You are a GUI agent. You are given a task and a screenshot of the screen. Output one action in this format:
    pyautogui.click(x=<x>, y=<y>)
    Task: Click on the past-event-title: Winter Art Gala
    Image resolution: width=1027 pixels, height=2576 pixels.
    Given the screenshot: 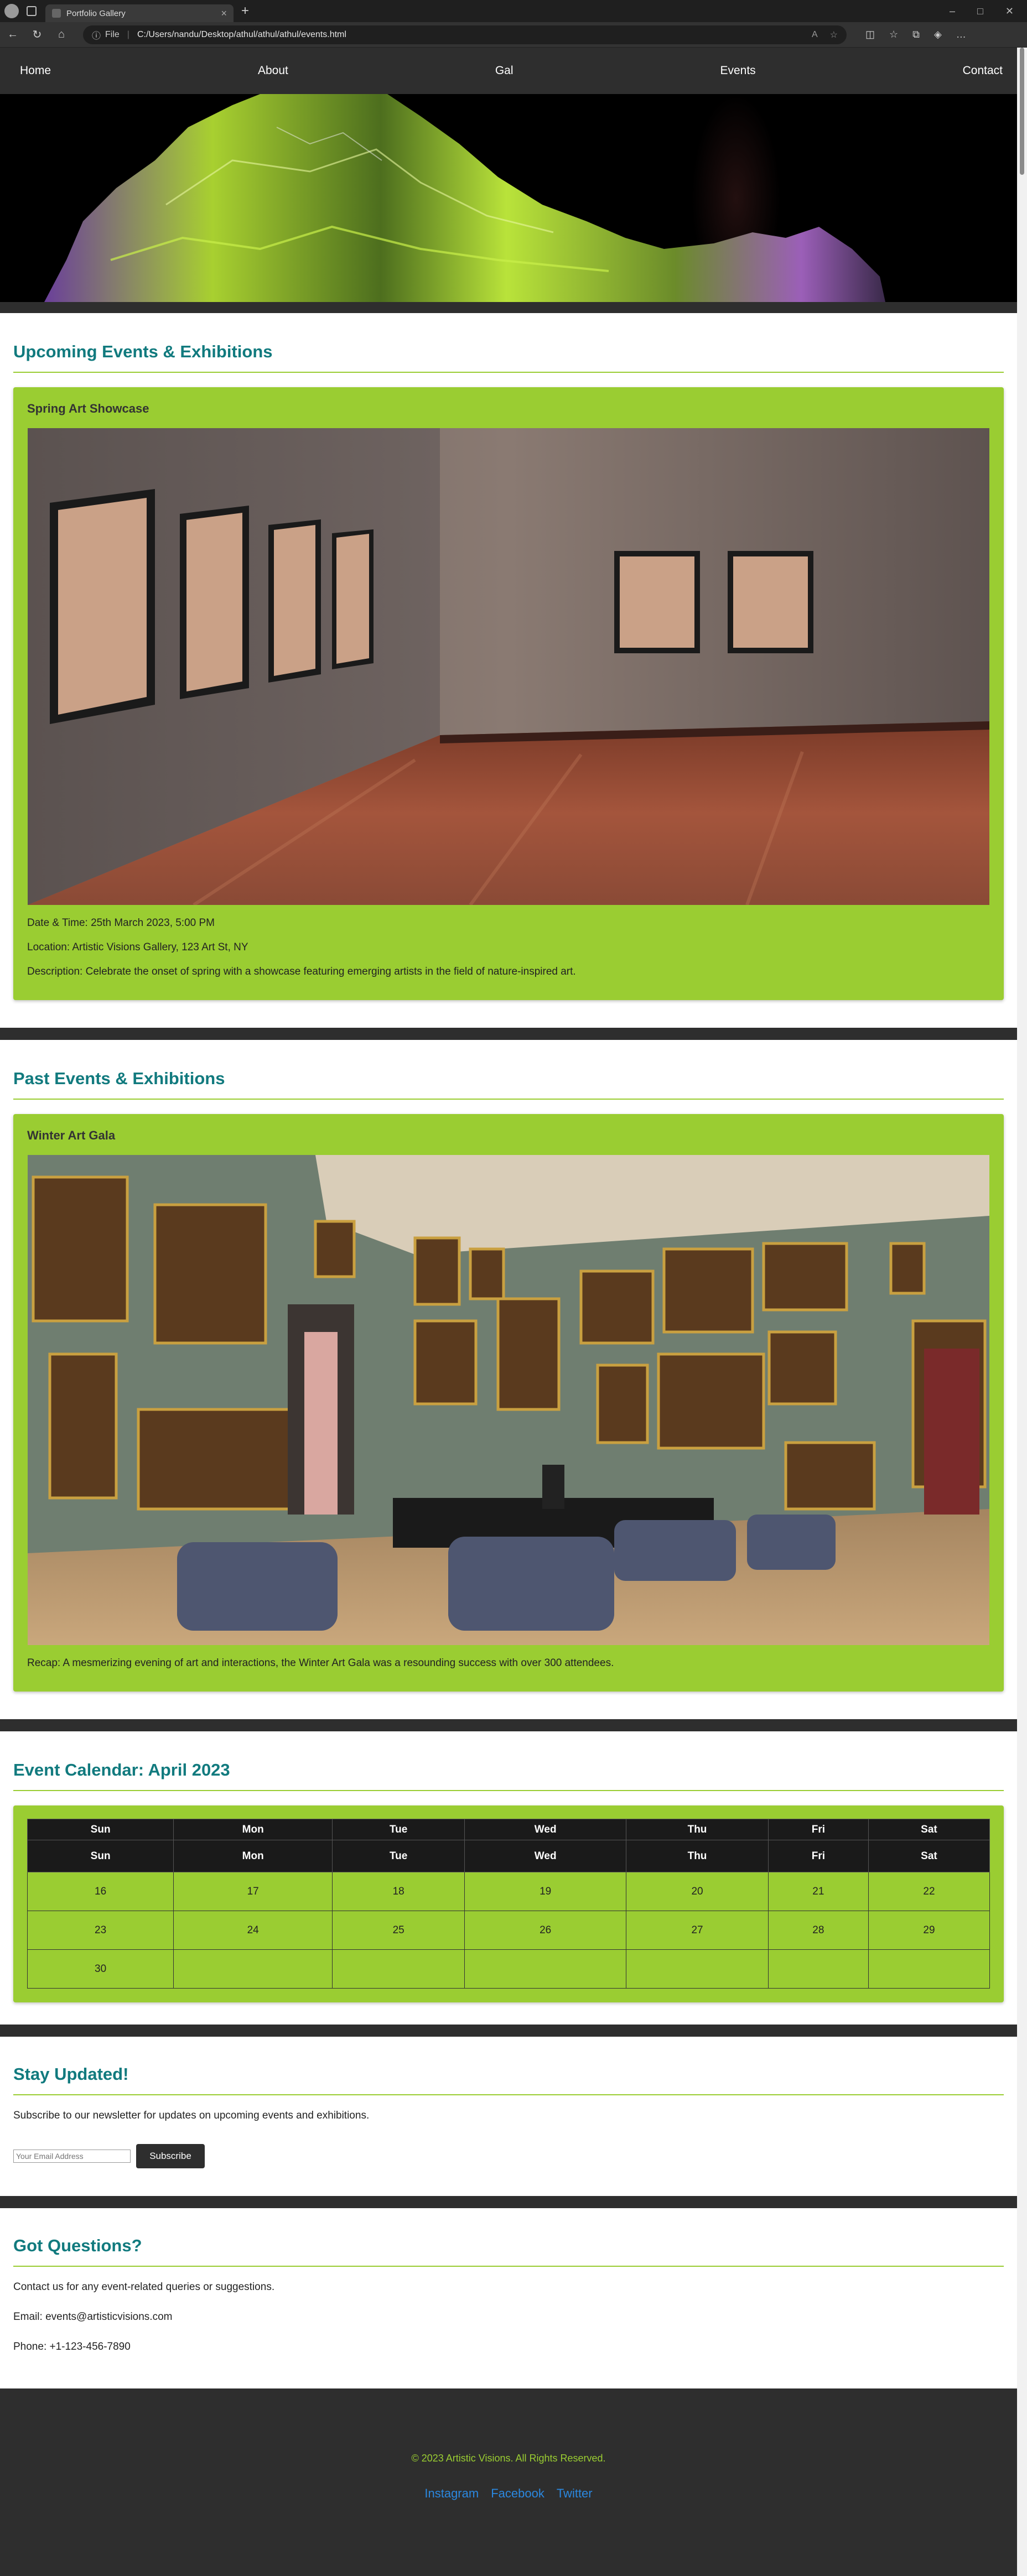 What is the action you would take?
    pyautogui.click(x=71, y=1135)
    